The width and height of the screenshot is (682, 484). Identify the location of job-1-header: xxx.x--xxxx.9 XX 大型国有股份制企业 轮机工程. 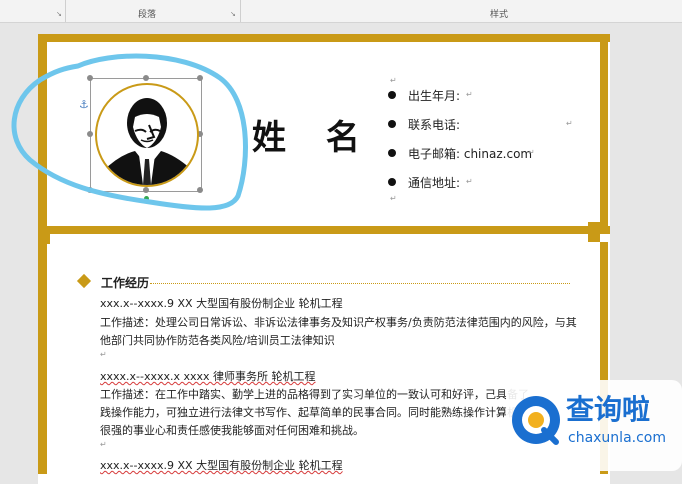
(221, 303).